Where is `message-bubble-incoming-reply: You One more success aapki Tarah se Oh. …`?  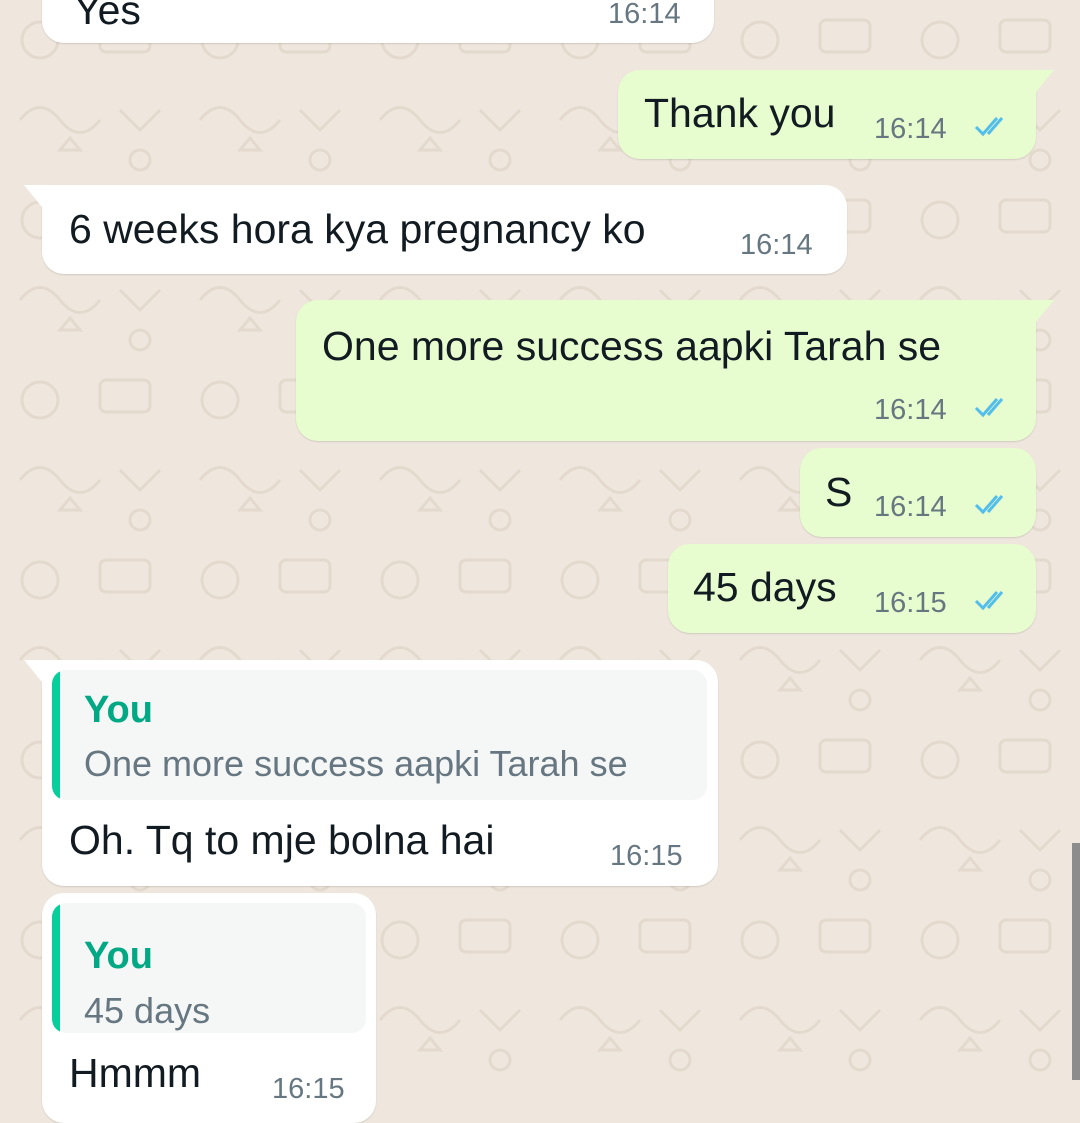
message-bubble-incoming-reply: You One more success aapki Tarah se Oh. … is located at coordinates (371, 773).